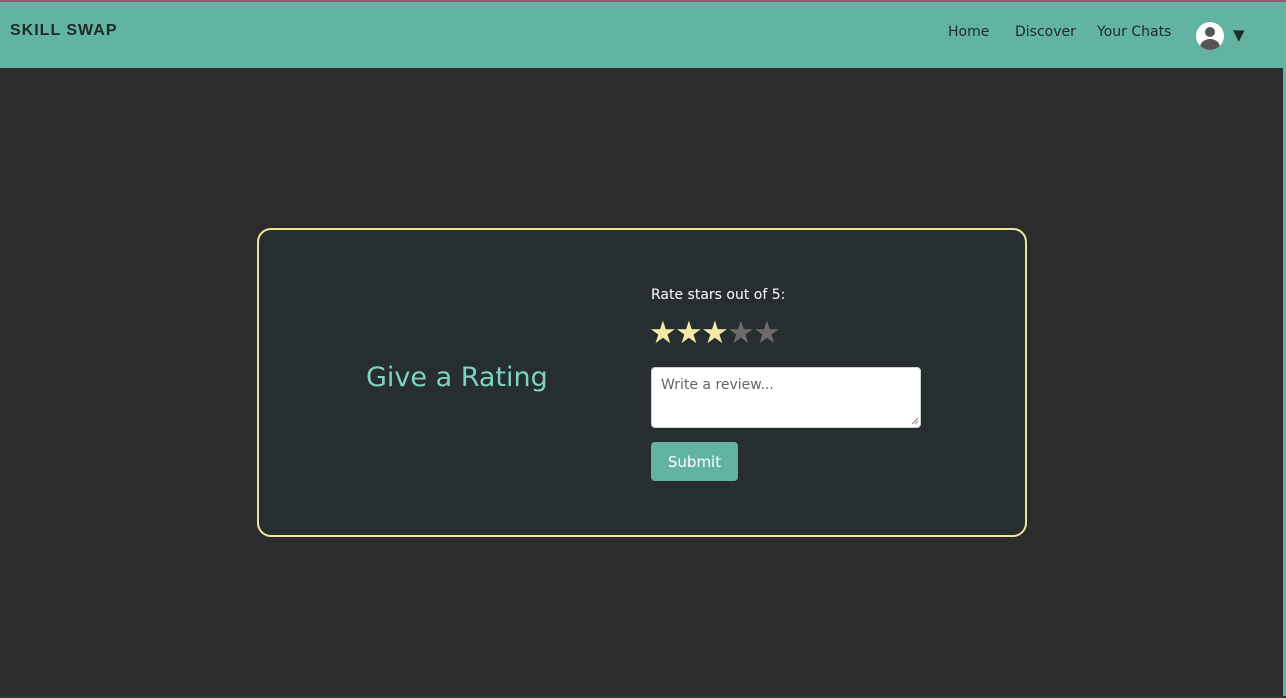 The width and height of the screenshot is (1286, 698). I want to click on user-circle-icon, so click(1210, 36).